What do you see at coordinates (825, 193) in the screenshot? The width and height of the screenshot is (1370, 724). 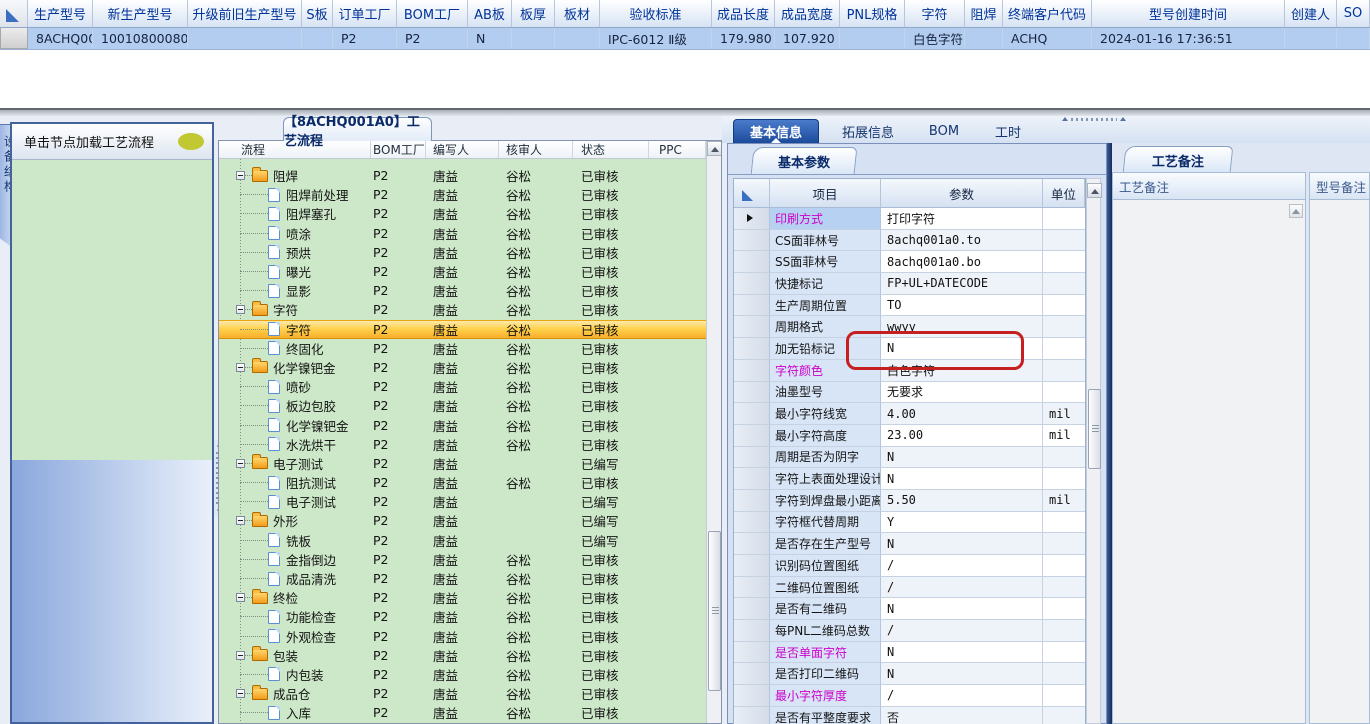 I see `param-column-项目: 项目` at bounding box center [825, 193].